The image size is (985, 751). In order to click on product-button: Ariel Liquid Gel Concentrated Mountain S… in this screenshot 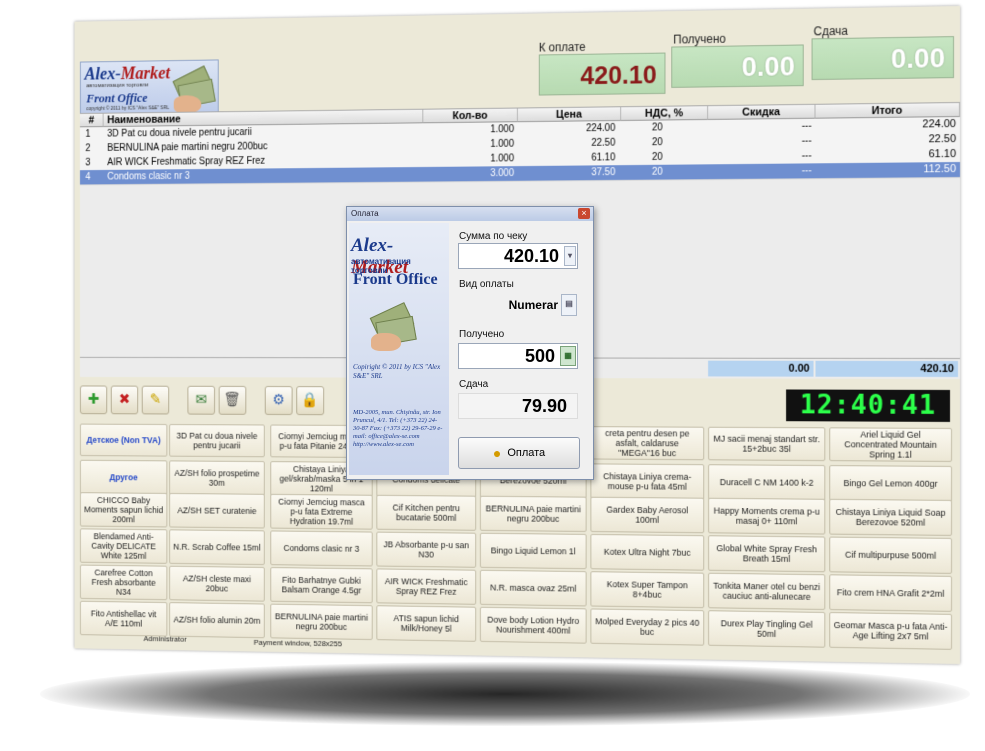, I will do `click(890, 444)`.